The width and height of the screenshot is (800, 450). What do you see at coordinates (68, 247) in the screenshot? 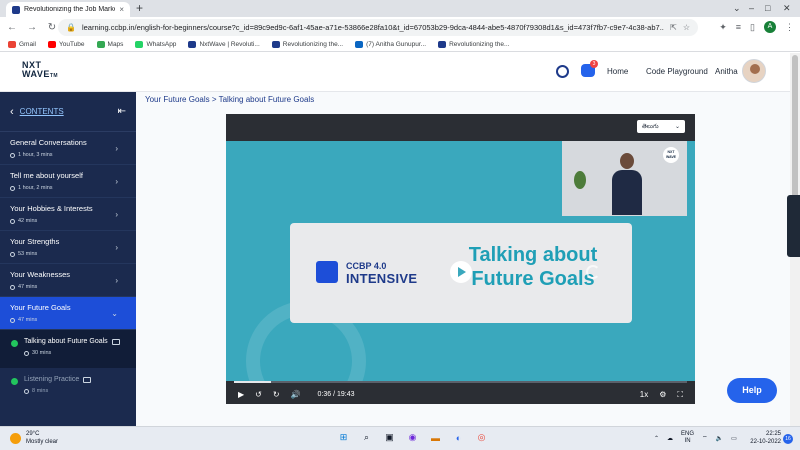
I see `sidebar-module-item: Your Strengths 53 mins ›` at bounding box center [68, 247].